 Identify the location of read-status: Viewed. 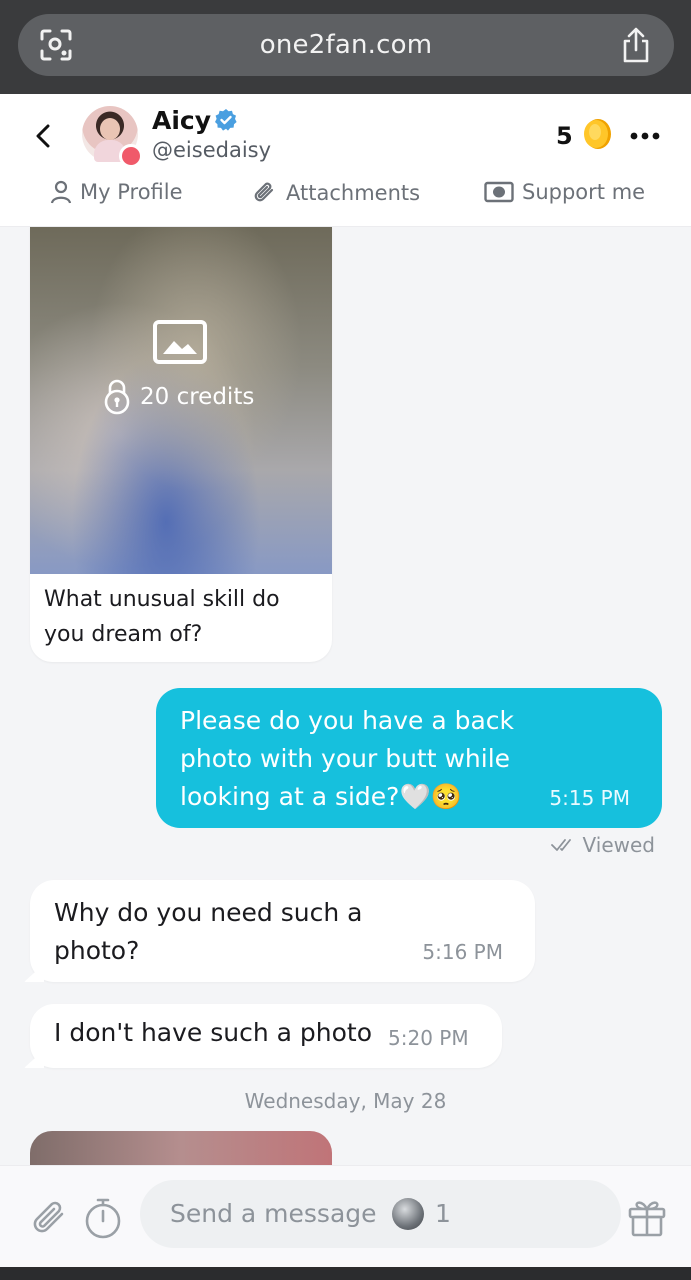
(618, 845).